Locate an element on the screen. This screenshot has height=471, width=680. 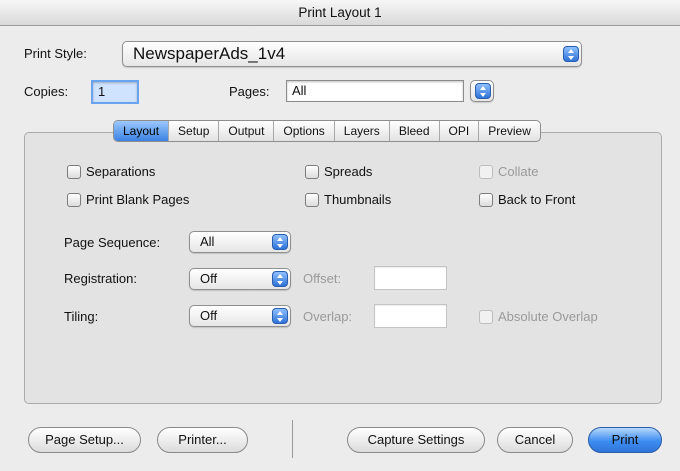
collate-label: Collate is located at coordinates (518, 171).